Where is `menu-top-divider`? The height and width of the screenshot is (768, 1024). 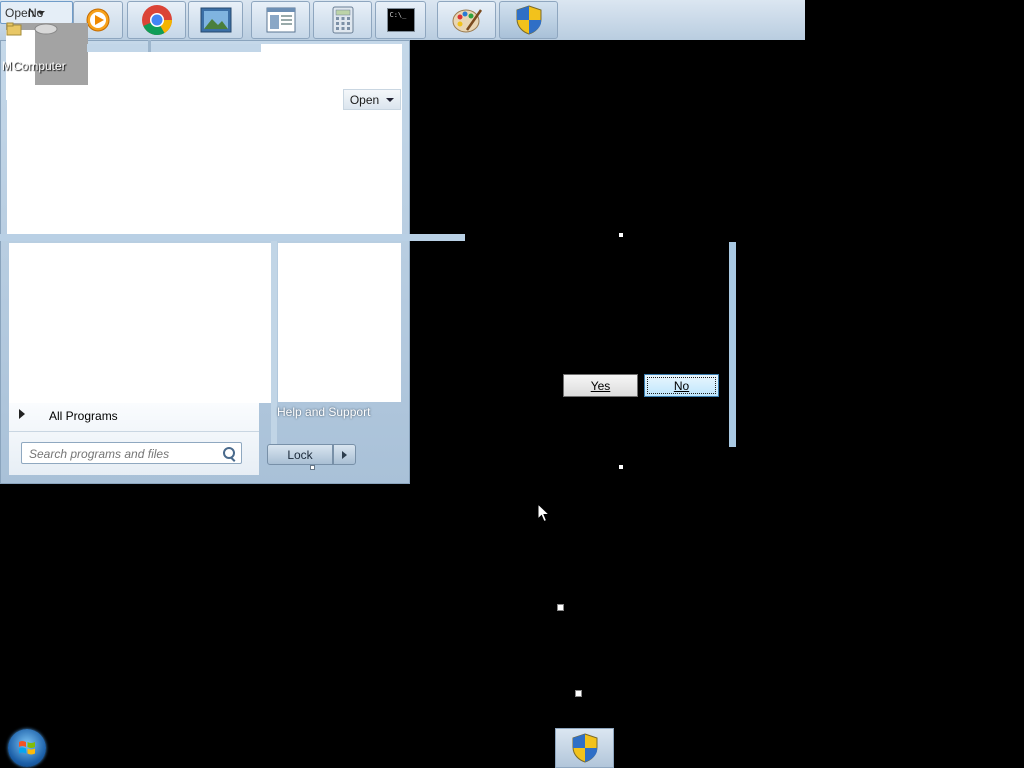
menu-top-divider is located at coordinates (174, 48).